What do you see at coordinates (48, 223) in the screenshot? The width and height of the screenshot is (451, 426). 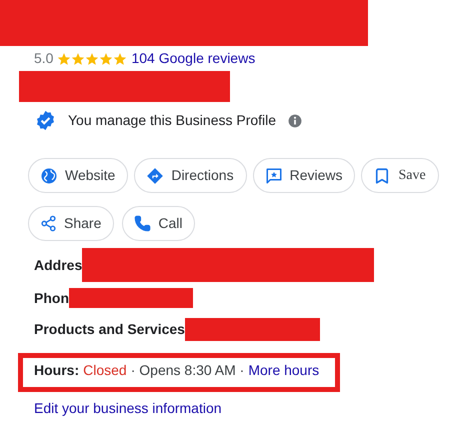 I see `share-icon` at bounding box center [48, 223].